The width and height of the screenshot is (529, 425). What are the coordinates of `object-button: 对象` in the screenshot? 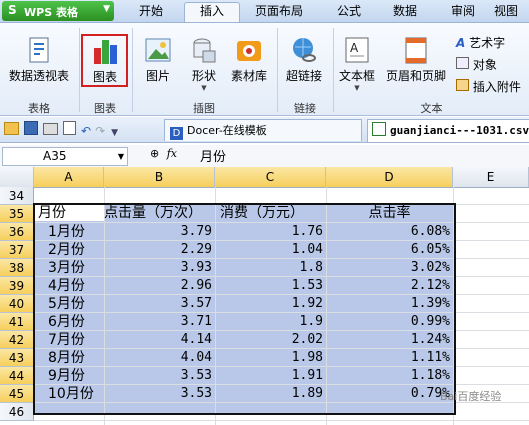 It's located at (476, 64).